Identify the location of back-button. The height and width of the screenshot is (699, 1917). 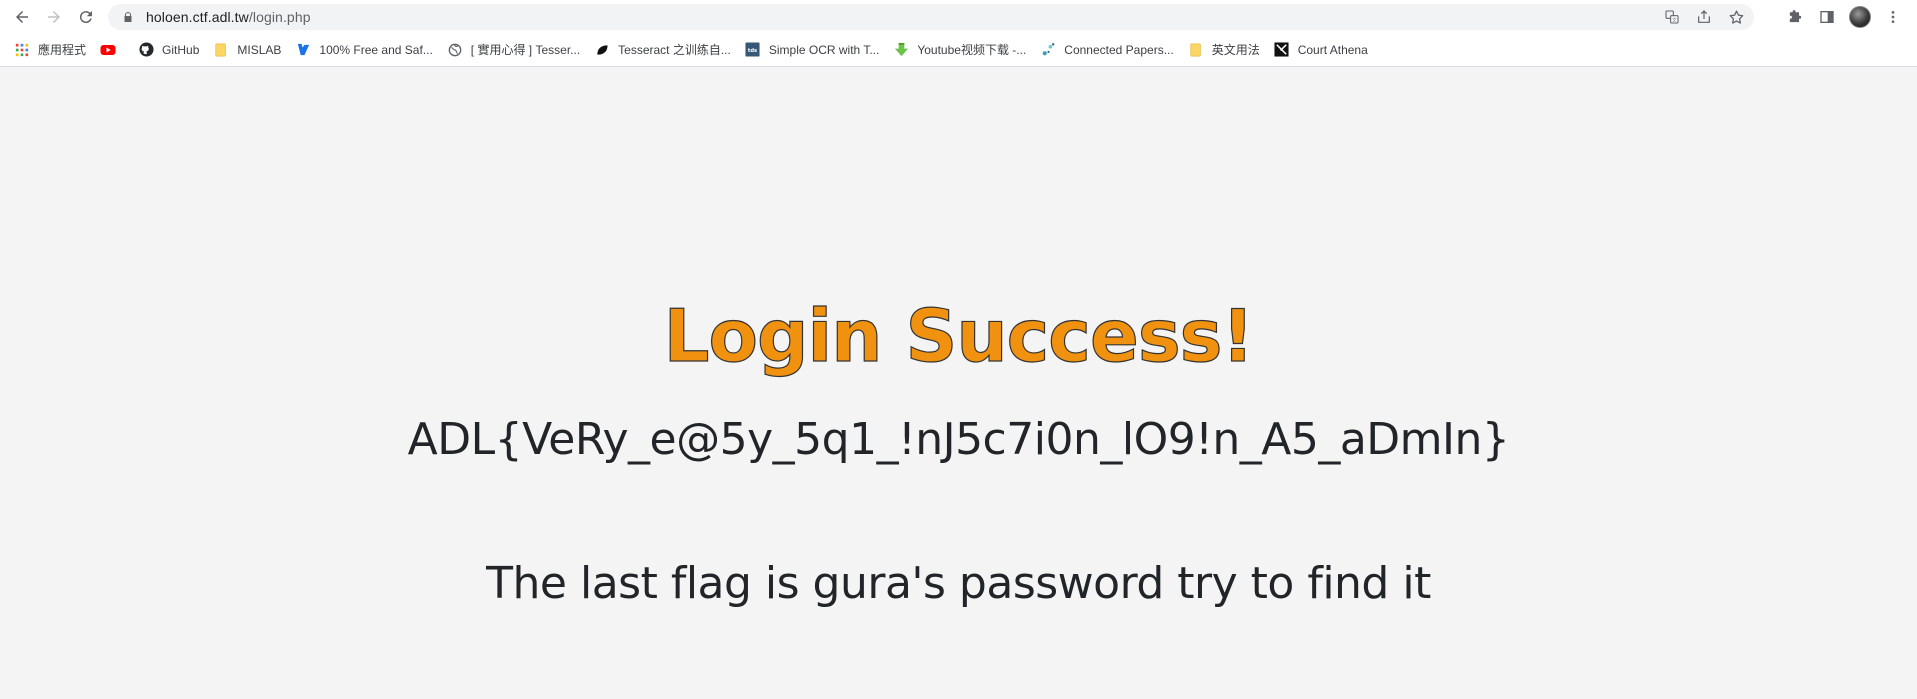
(22, 17).